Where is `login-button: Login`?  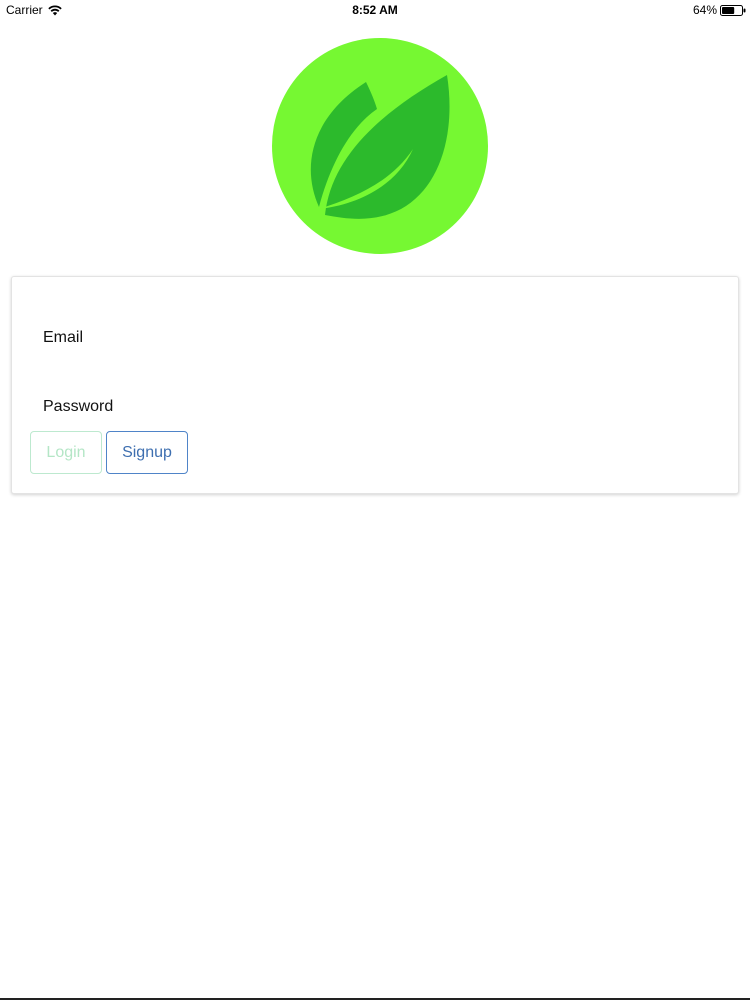
login-button: Login is located at coordinates (66, 452).